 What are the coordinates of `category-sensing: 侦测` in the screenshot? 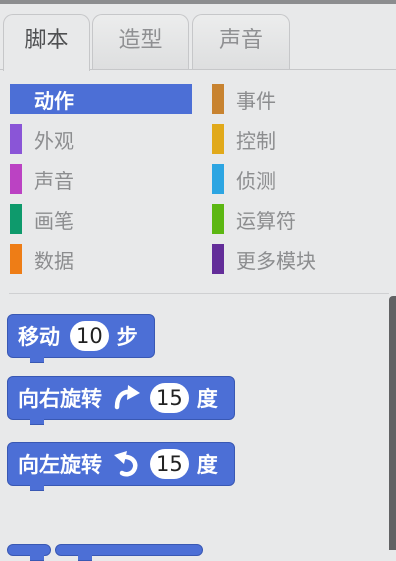 It's located at (303, 177).